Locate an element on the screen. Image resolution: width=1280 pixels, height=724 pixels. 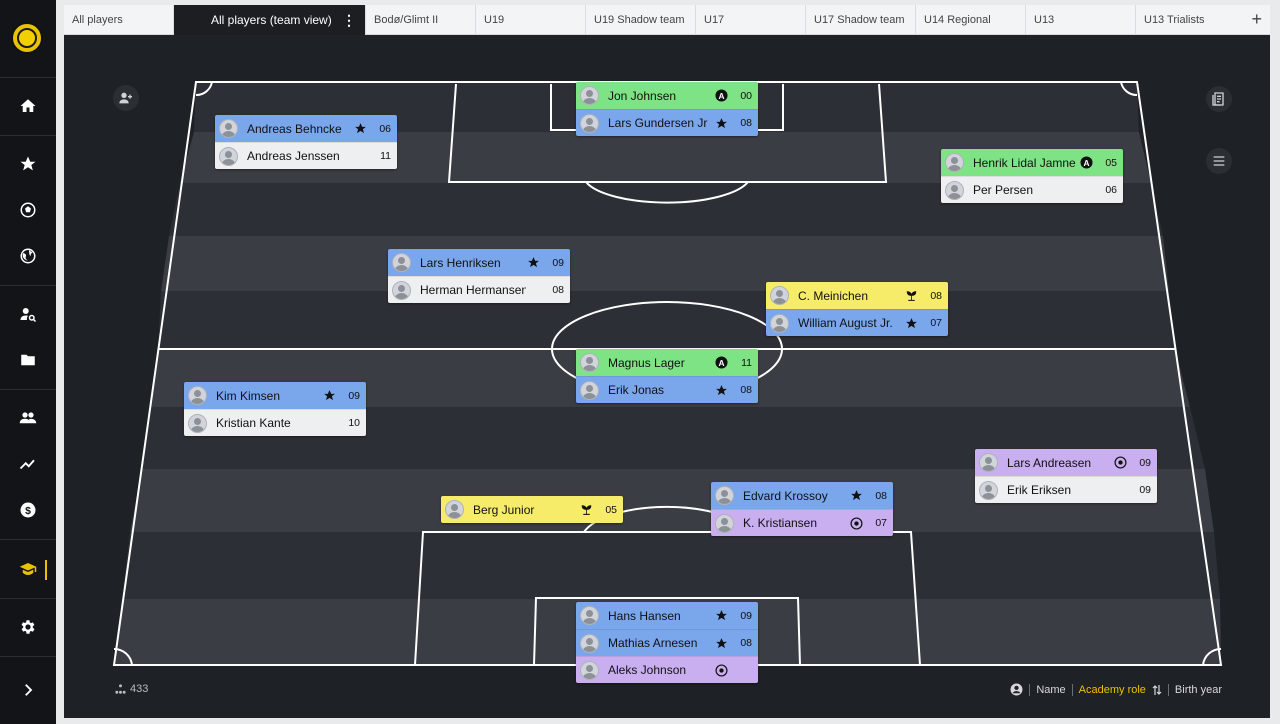
tab-u19: U19 is located at coordinates (531, 20).